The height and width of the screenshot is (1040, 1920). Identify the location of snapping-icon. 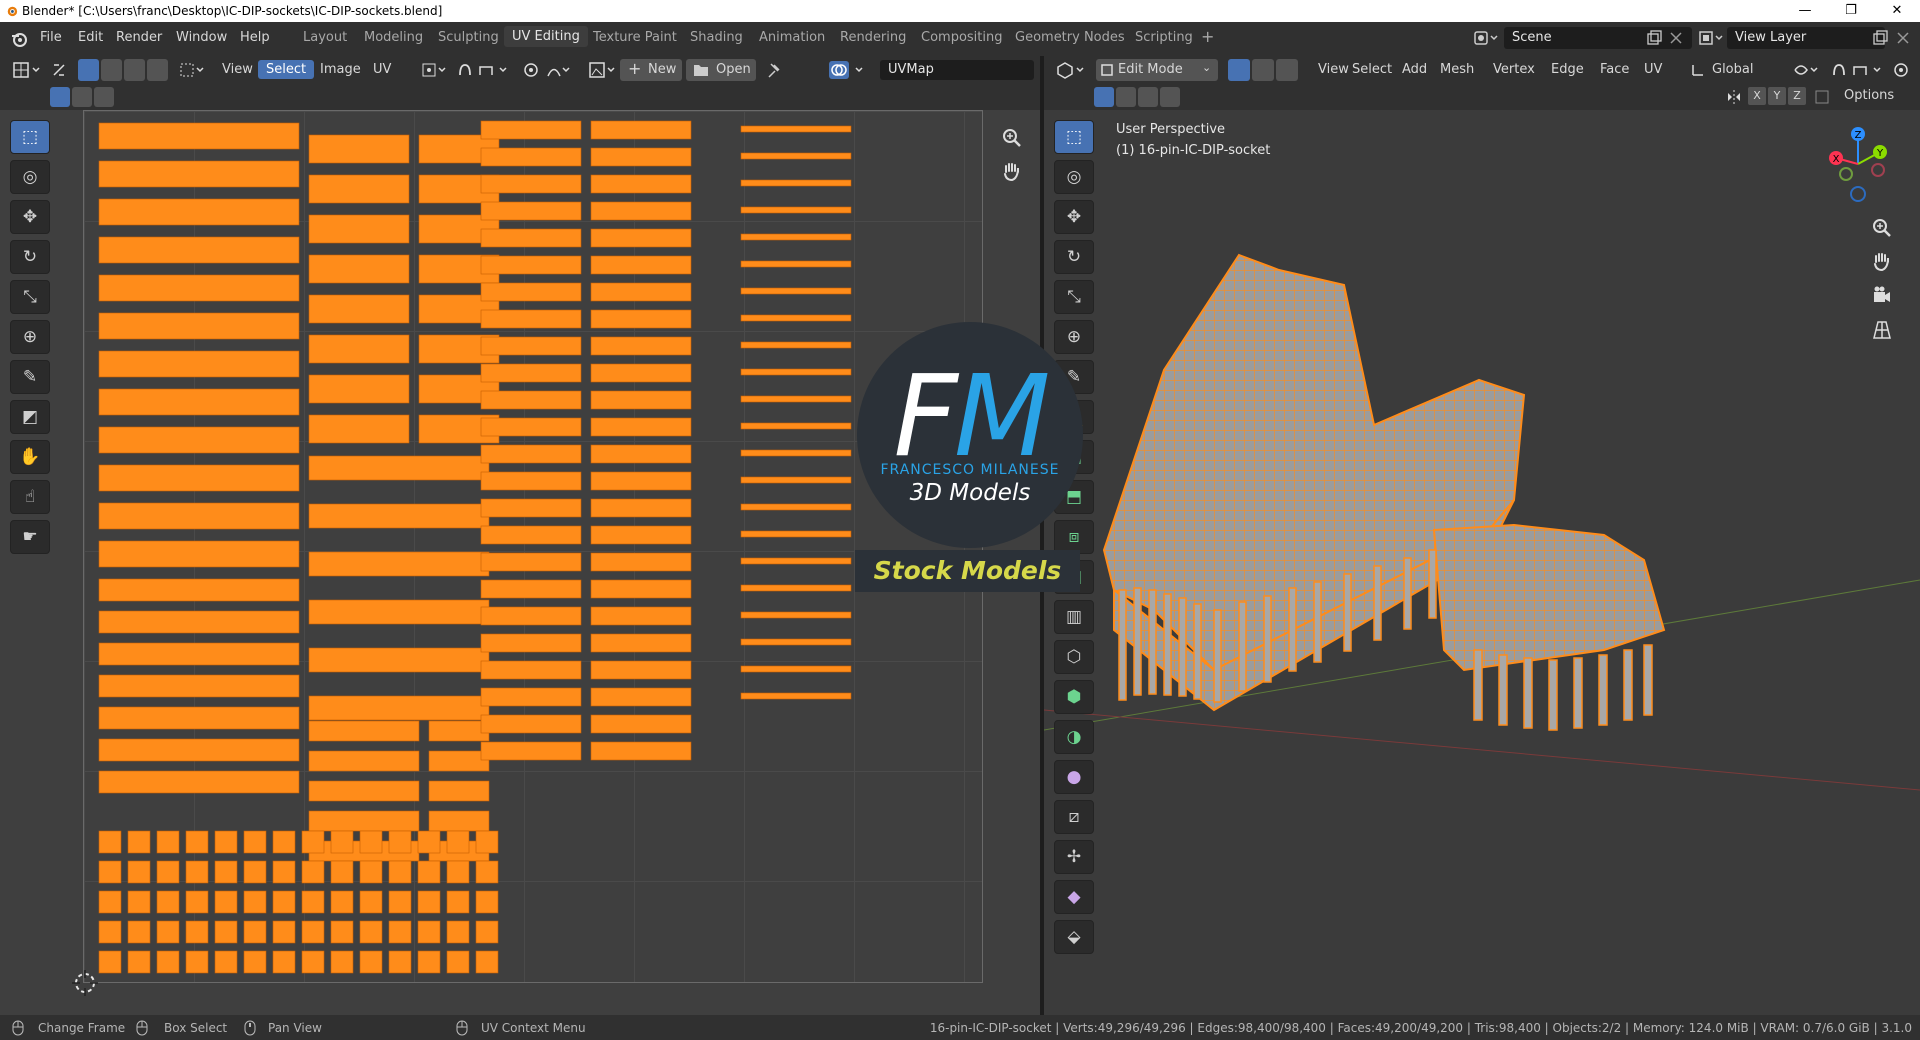
(484, 70).